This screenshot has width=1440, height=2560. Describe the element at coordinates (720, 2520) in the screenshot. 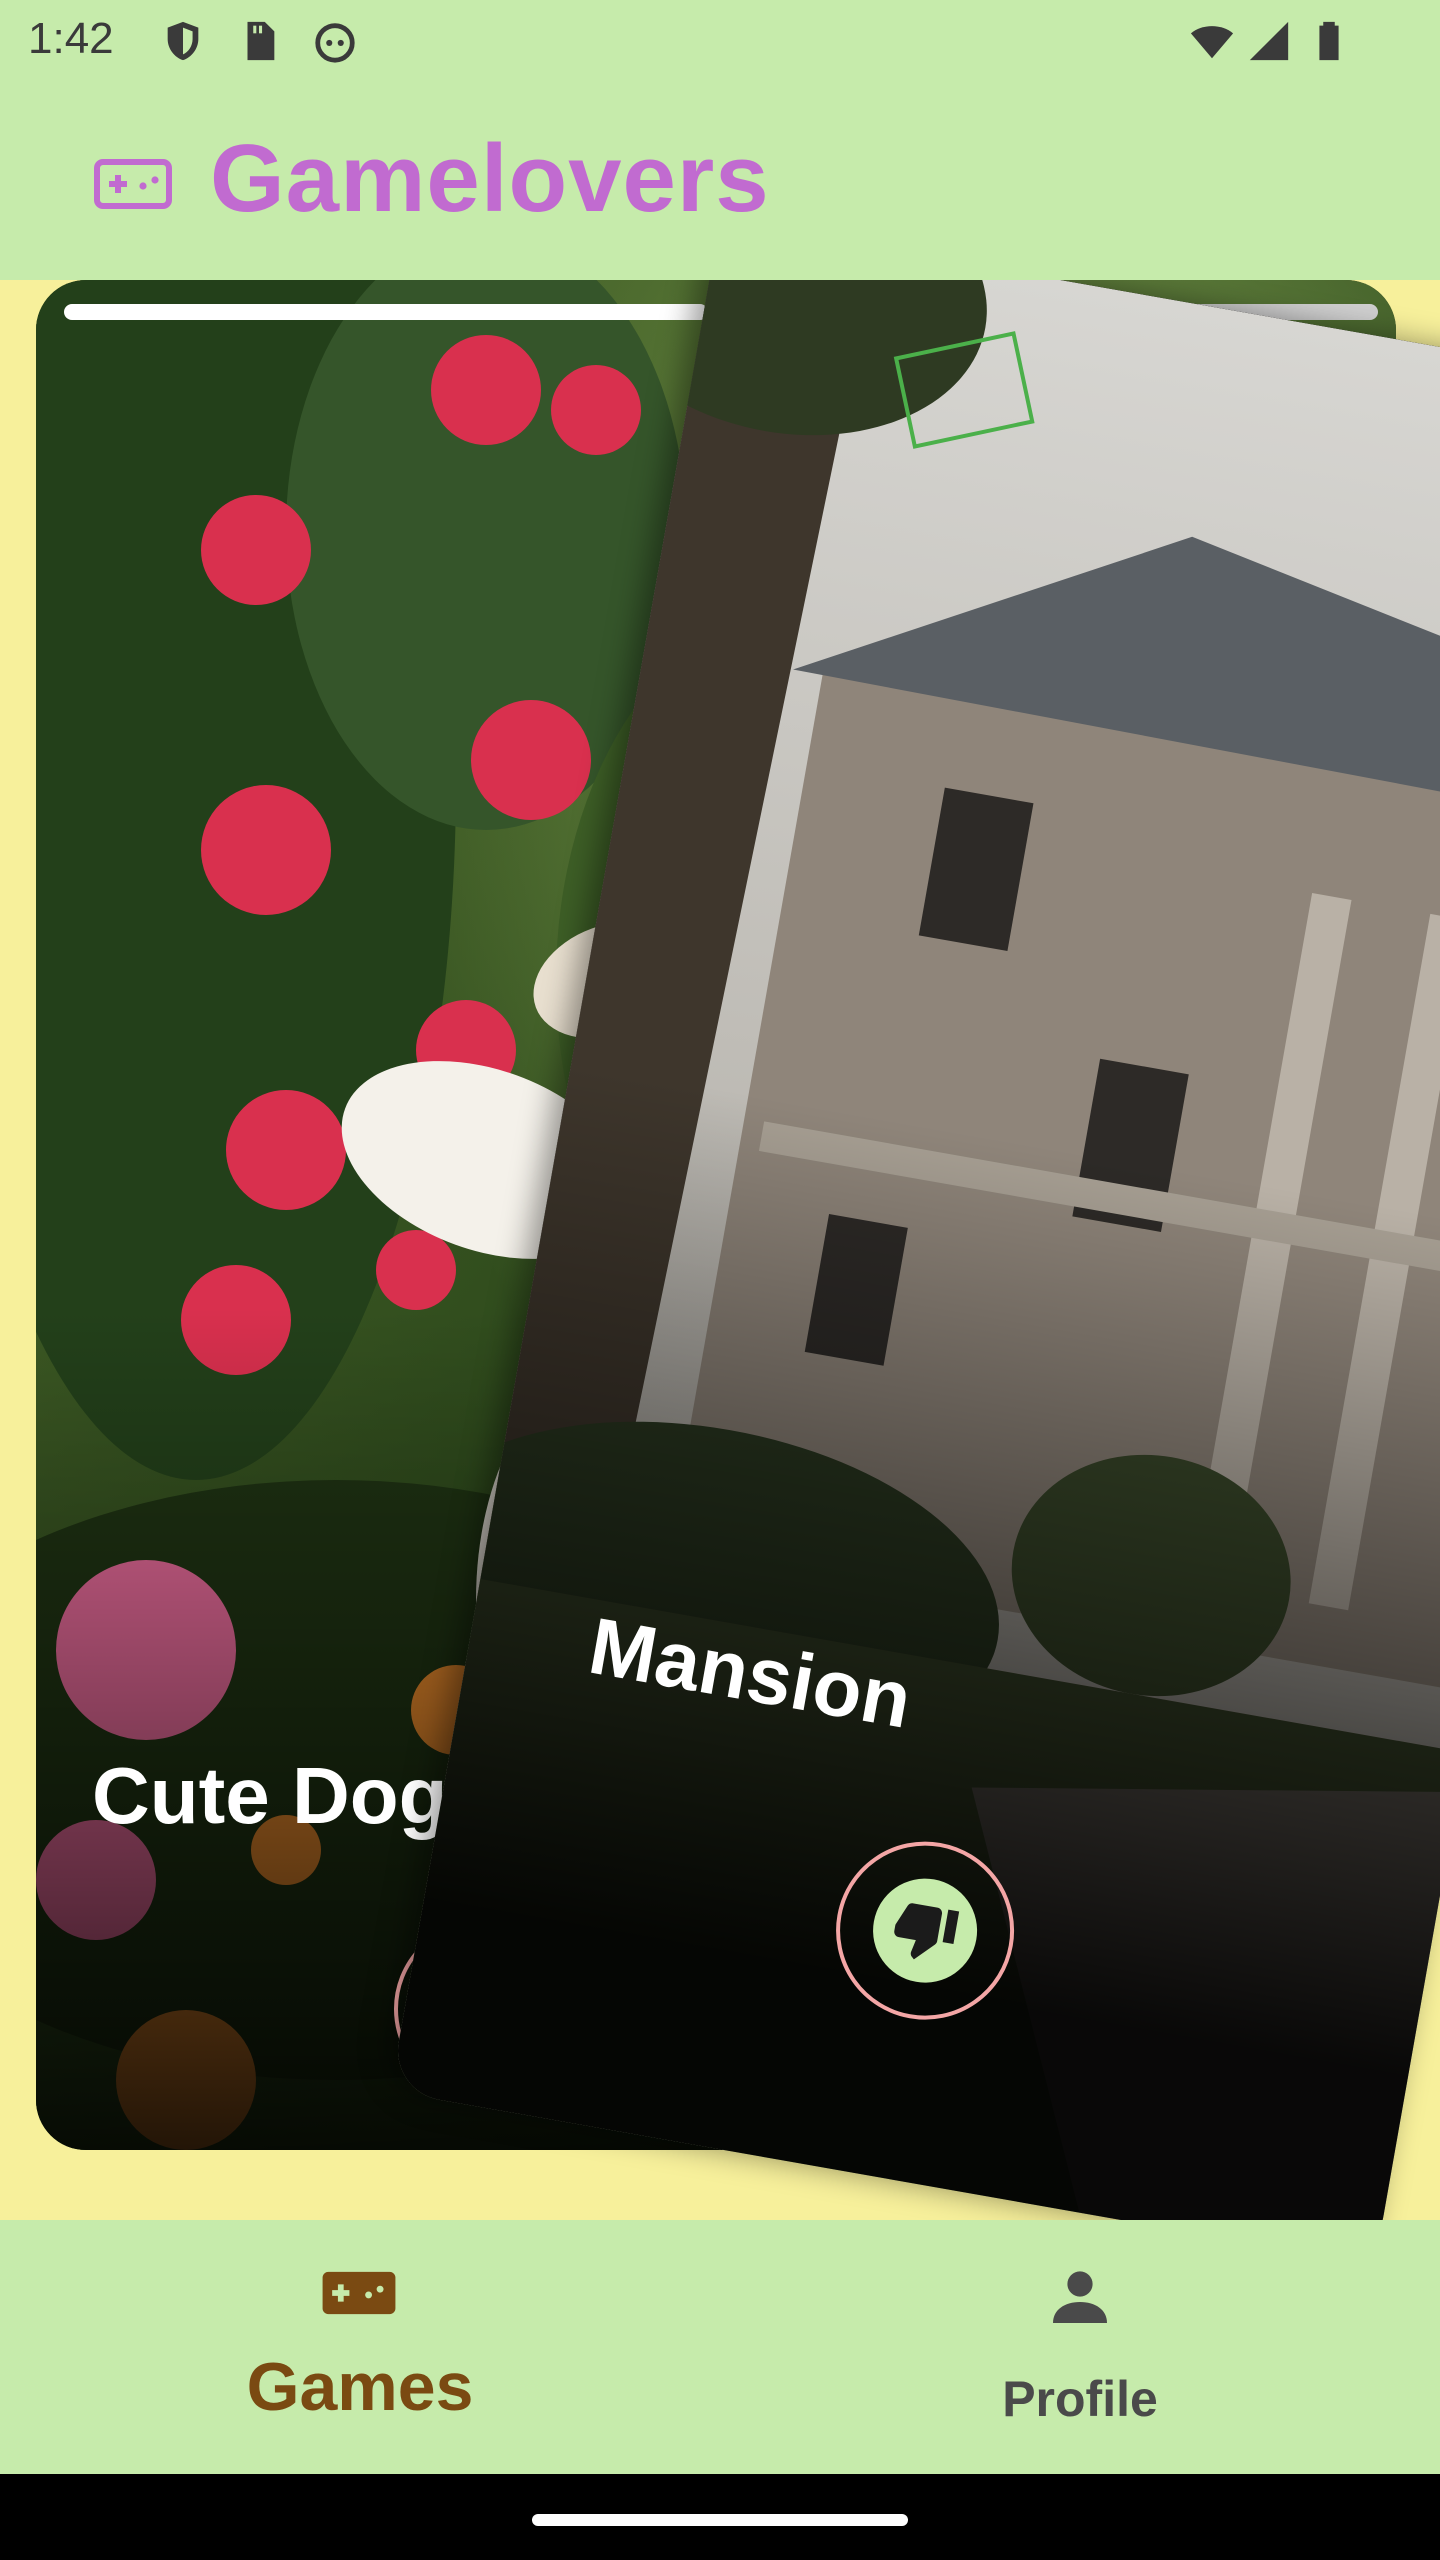

I see `home-handle` at that location.